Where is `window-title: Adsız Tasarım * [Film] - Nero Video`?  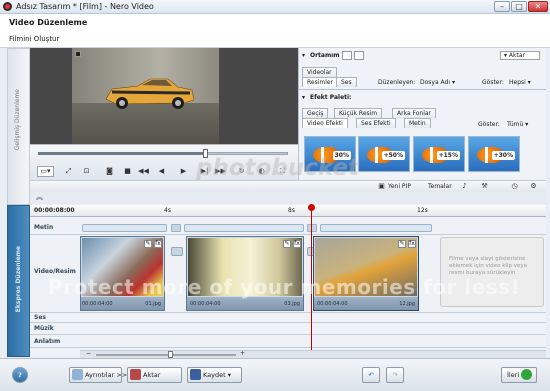 window-title: Adsız Tasarım * [Film] - Nero Video is located at coordinates (85, 6).